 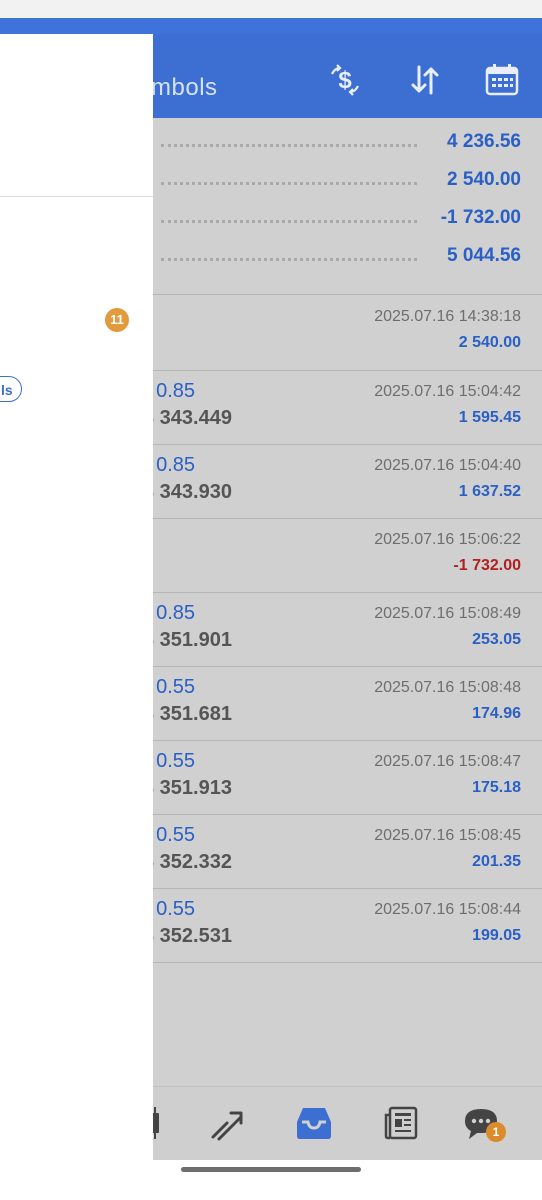 I want to click on bottom-nav, so click(x=347, y=1123).